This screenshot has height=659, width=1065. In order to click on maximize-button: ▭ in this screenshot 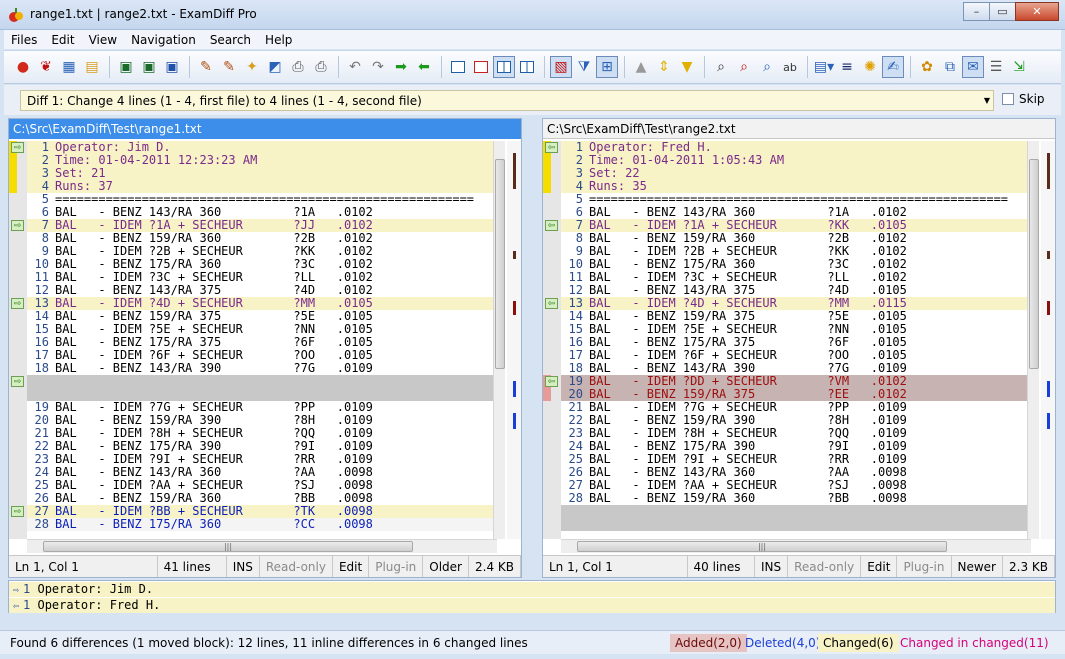, I will do `click(1002, 11)`.